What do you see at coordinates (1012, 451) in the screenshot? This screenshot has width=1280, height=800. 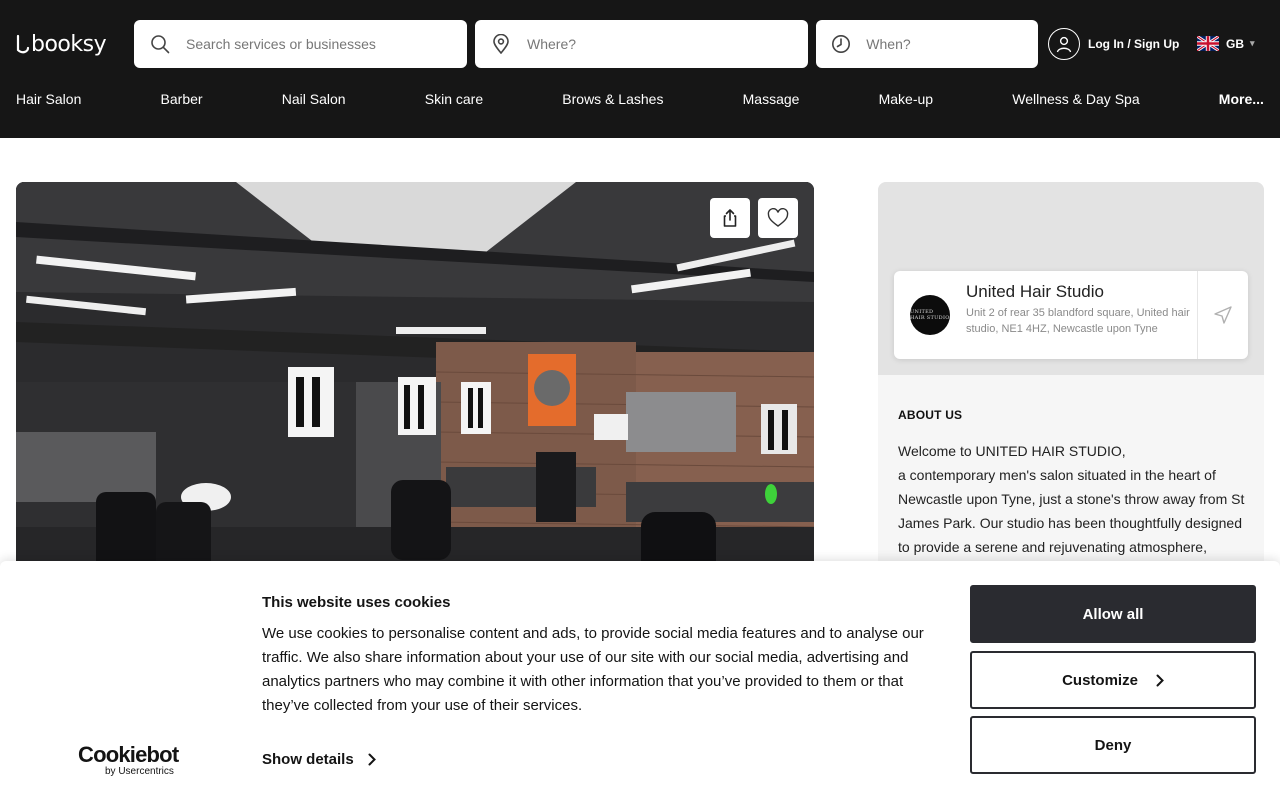 I see `about-text-line1: Welcome to UNITED HAIR STUDIO,` at bounding box center [1012, 451].